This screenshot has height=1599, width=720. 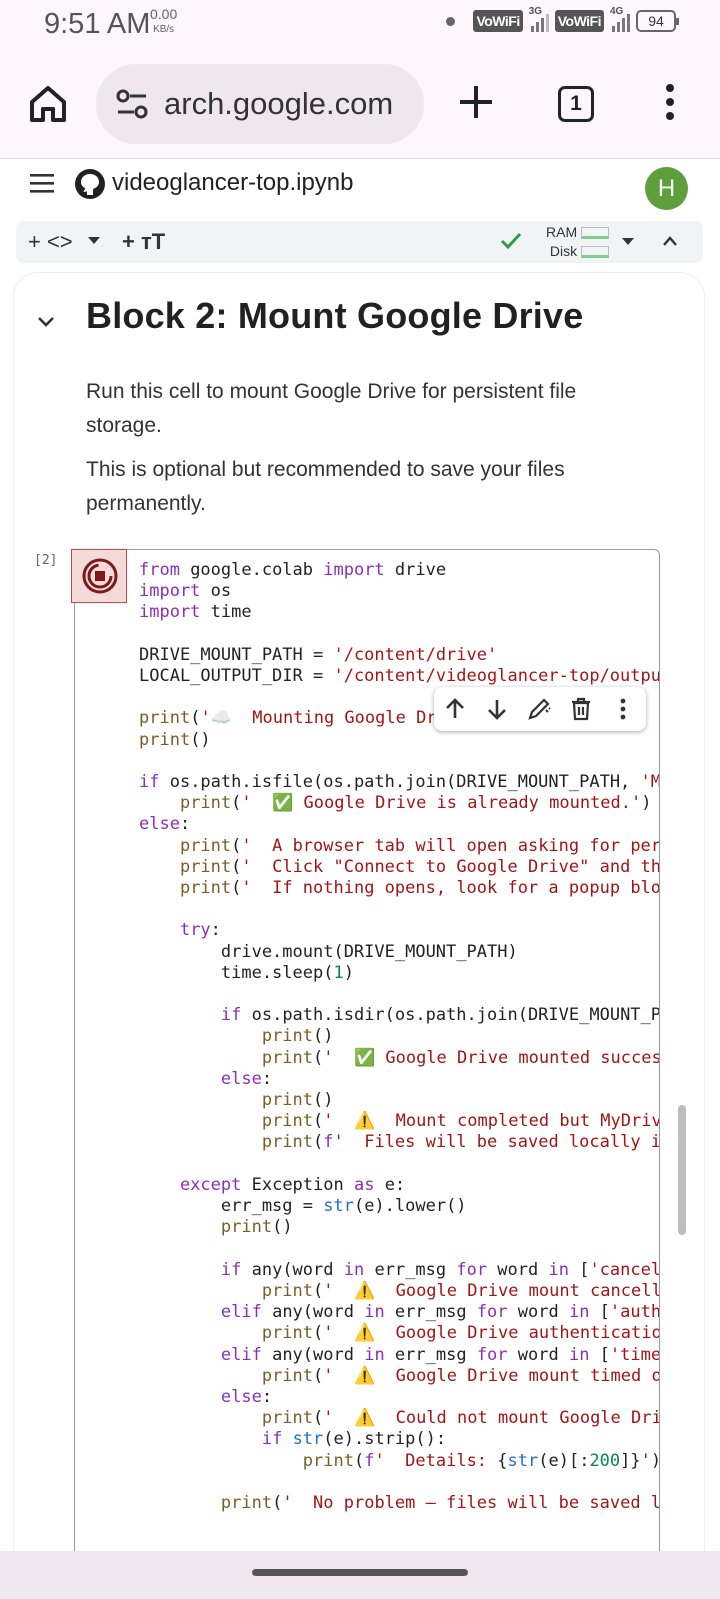 I want to click on arrow-down-icon, so click(x=497, y=709).